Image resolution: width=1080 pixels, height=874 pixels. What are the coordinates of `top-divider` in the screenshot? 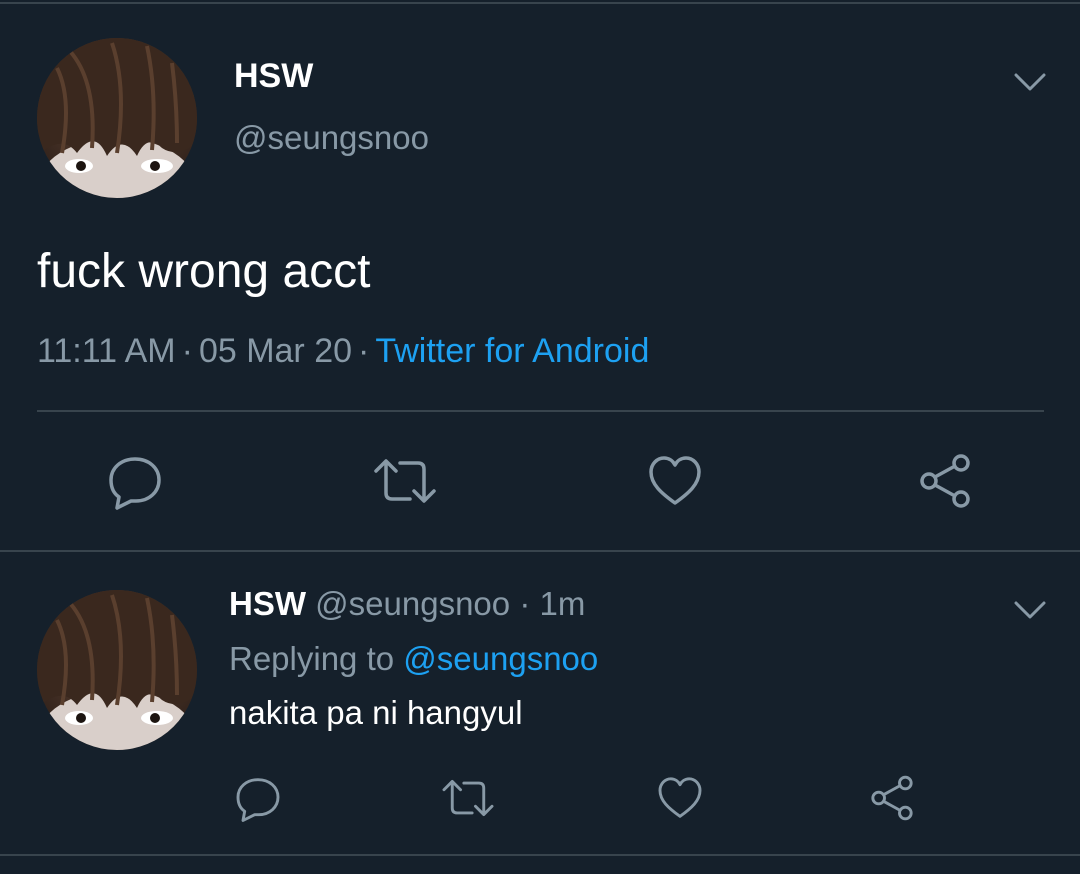 It's located at (540, 3).